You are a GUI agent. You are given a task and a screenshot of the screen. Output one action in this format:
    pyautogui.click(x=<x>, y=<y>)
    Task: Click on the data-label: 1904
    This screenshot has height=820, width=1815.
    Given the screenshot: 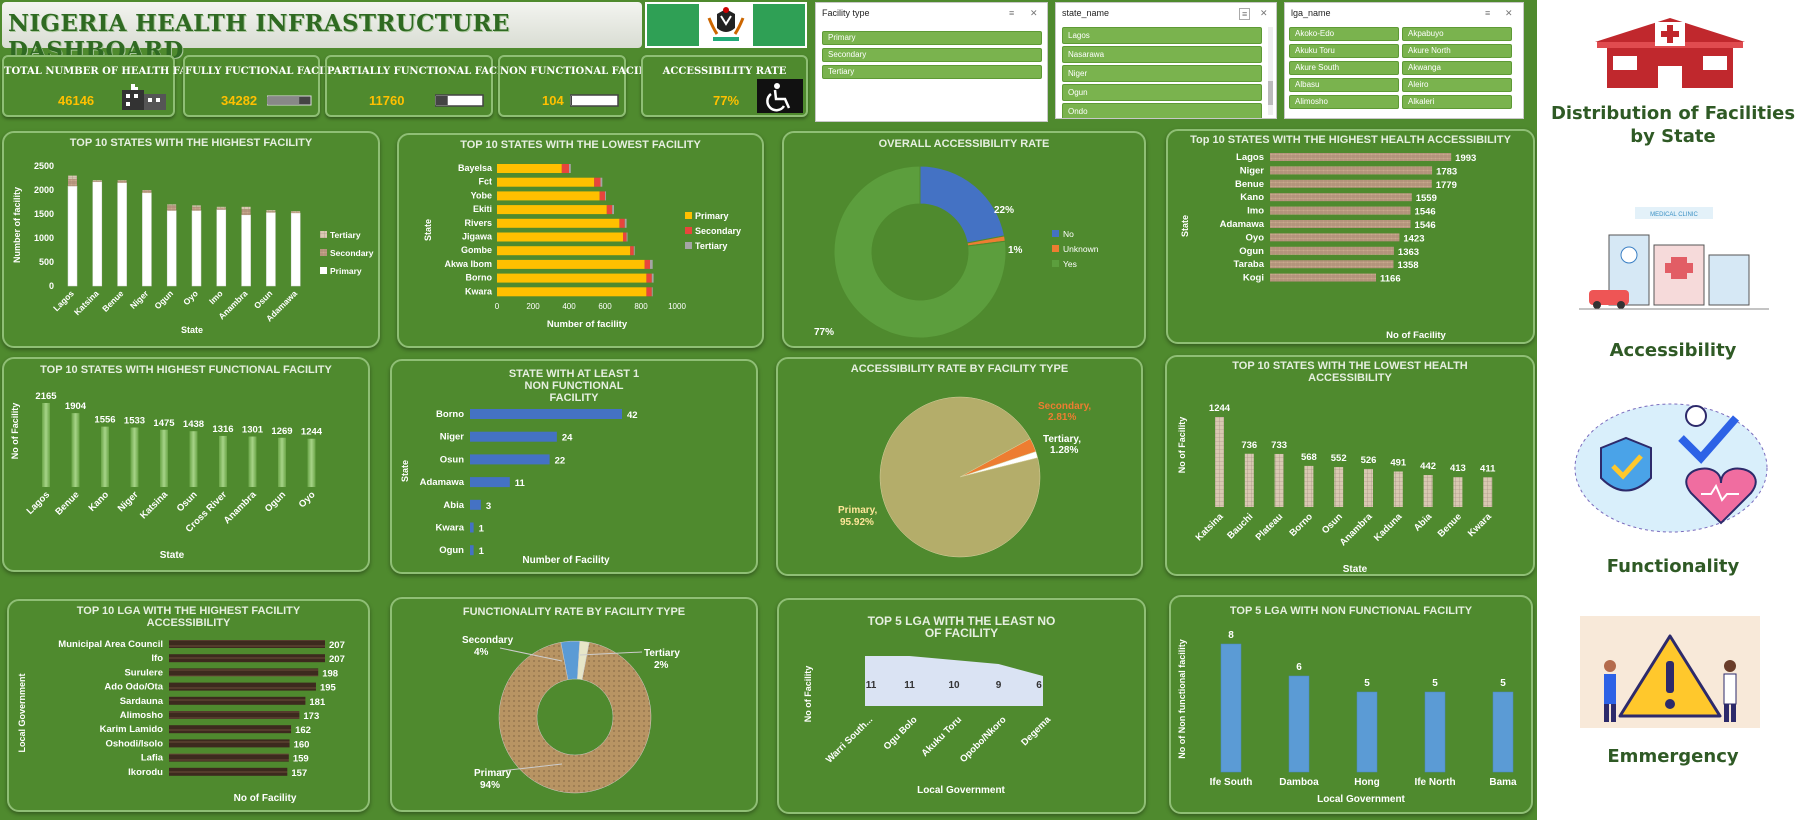 What is the action you would take?
    pyautogui.click(x=76, y=406)
    